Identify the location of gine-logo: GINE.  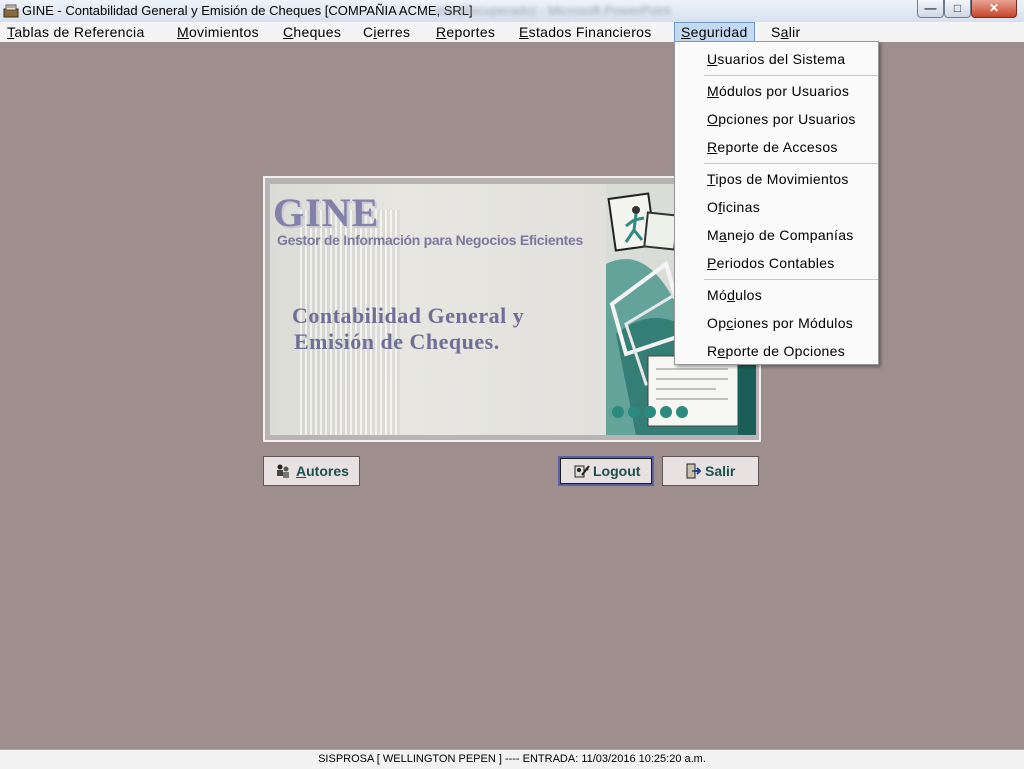
(326, 212).